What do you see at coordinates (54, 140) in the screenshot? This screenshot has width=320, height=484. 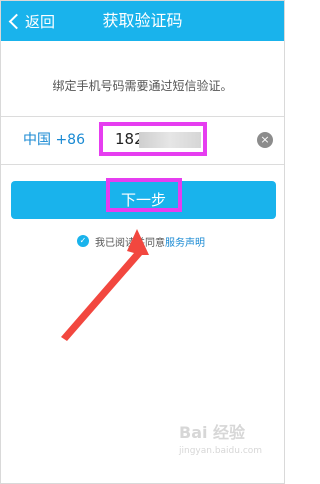 I see `country-code-selector: 中国 +86` at bounding box center [54, 140].